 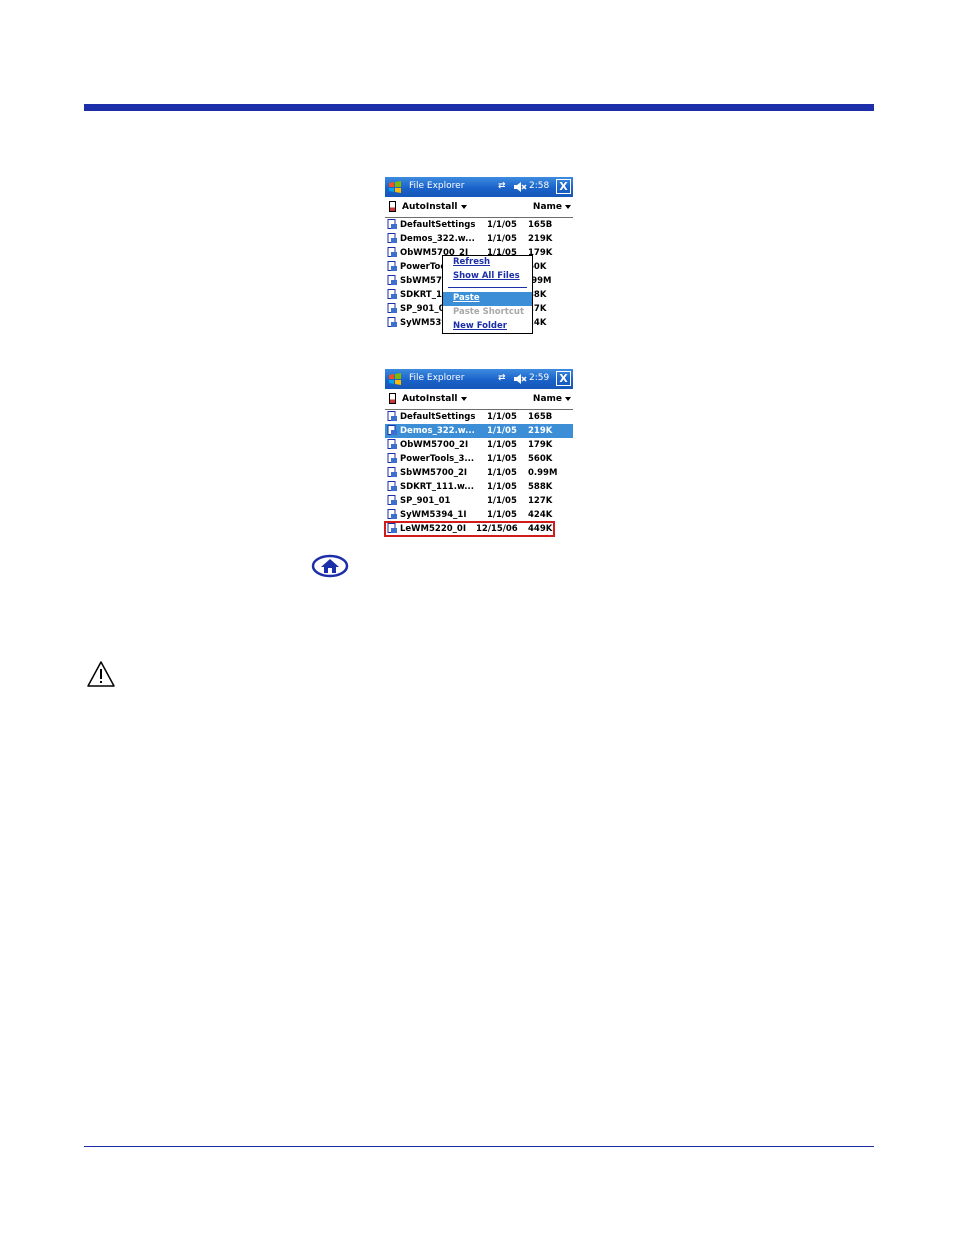 What do you see at coordinates (540, 459) in the screenshot?
I see `file-size: 560K` at bounding box center [540, 459].